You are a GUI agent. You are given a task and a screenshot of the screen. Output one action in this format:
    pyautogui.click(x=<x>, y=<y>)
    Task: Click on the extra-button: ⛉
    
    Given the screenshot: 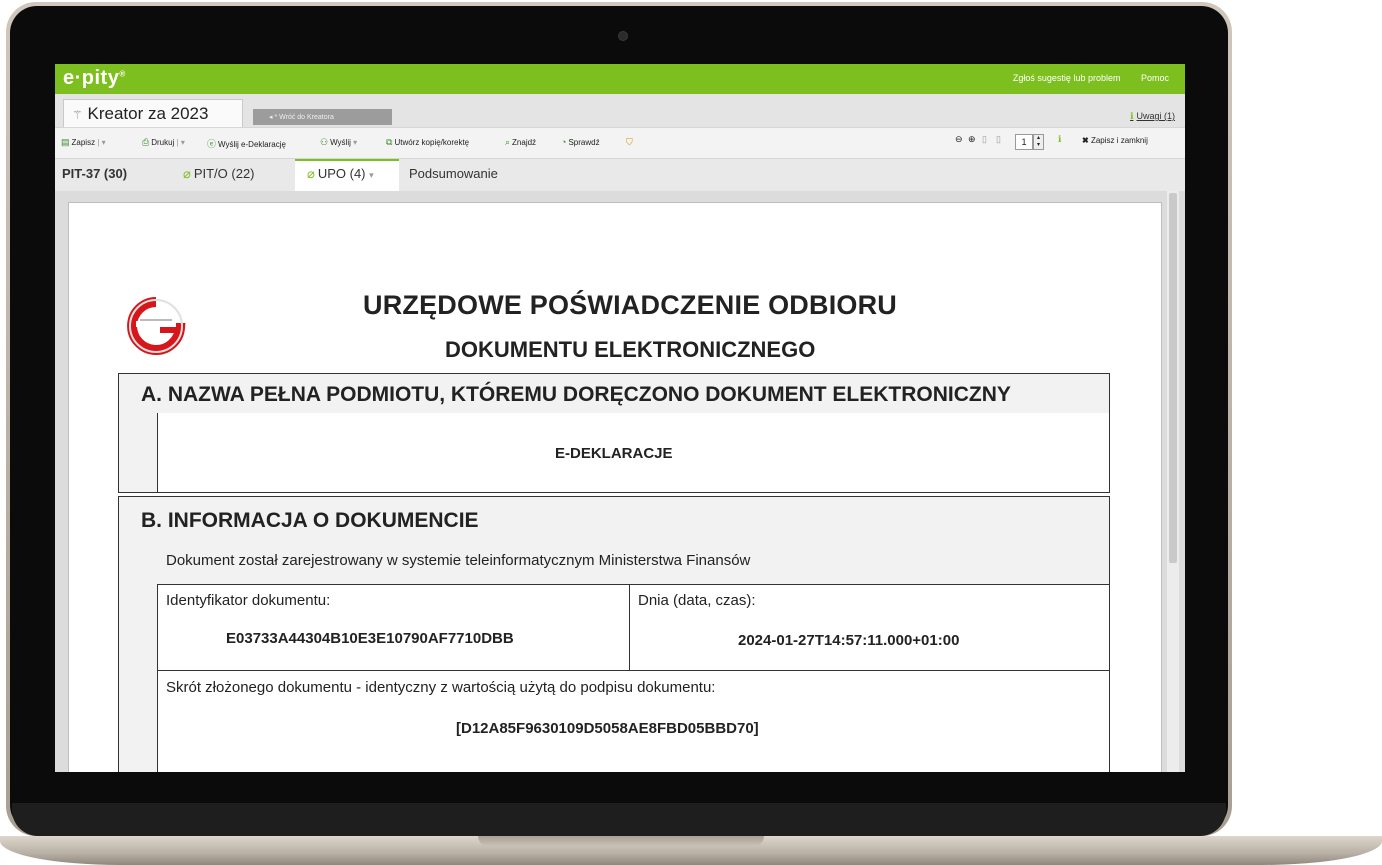 What is the action you would take?
    pyautogui.click(x=630, y=142)
    